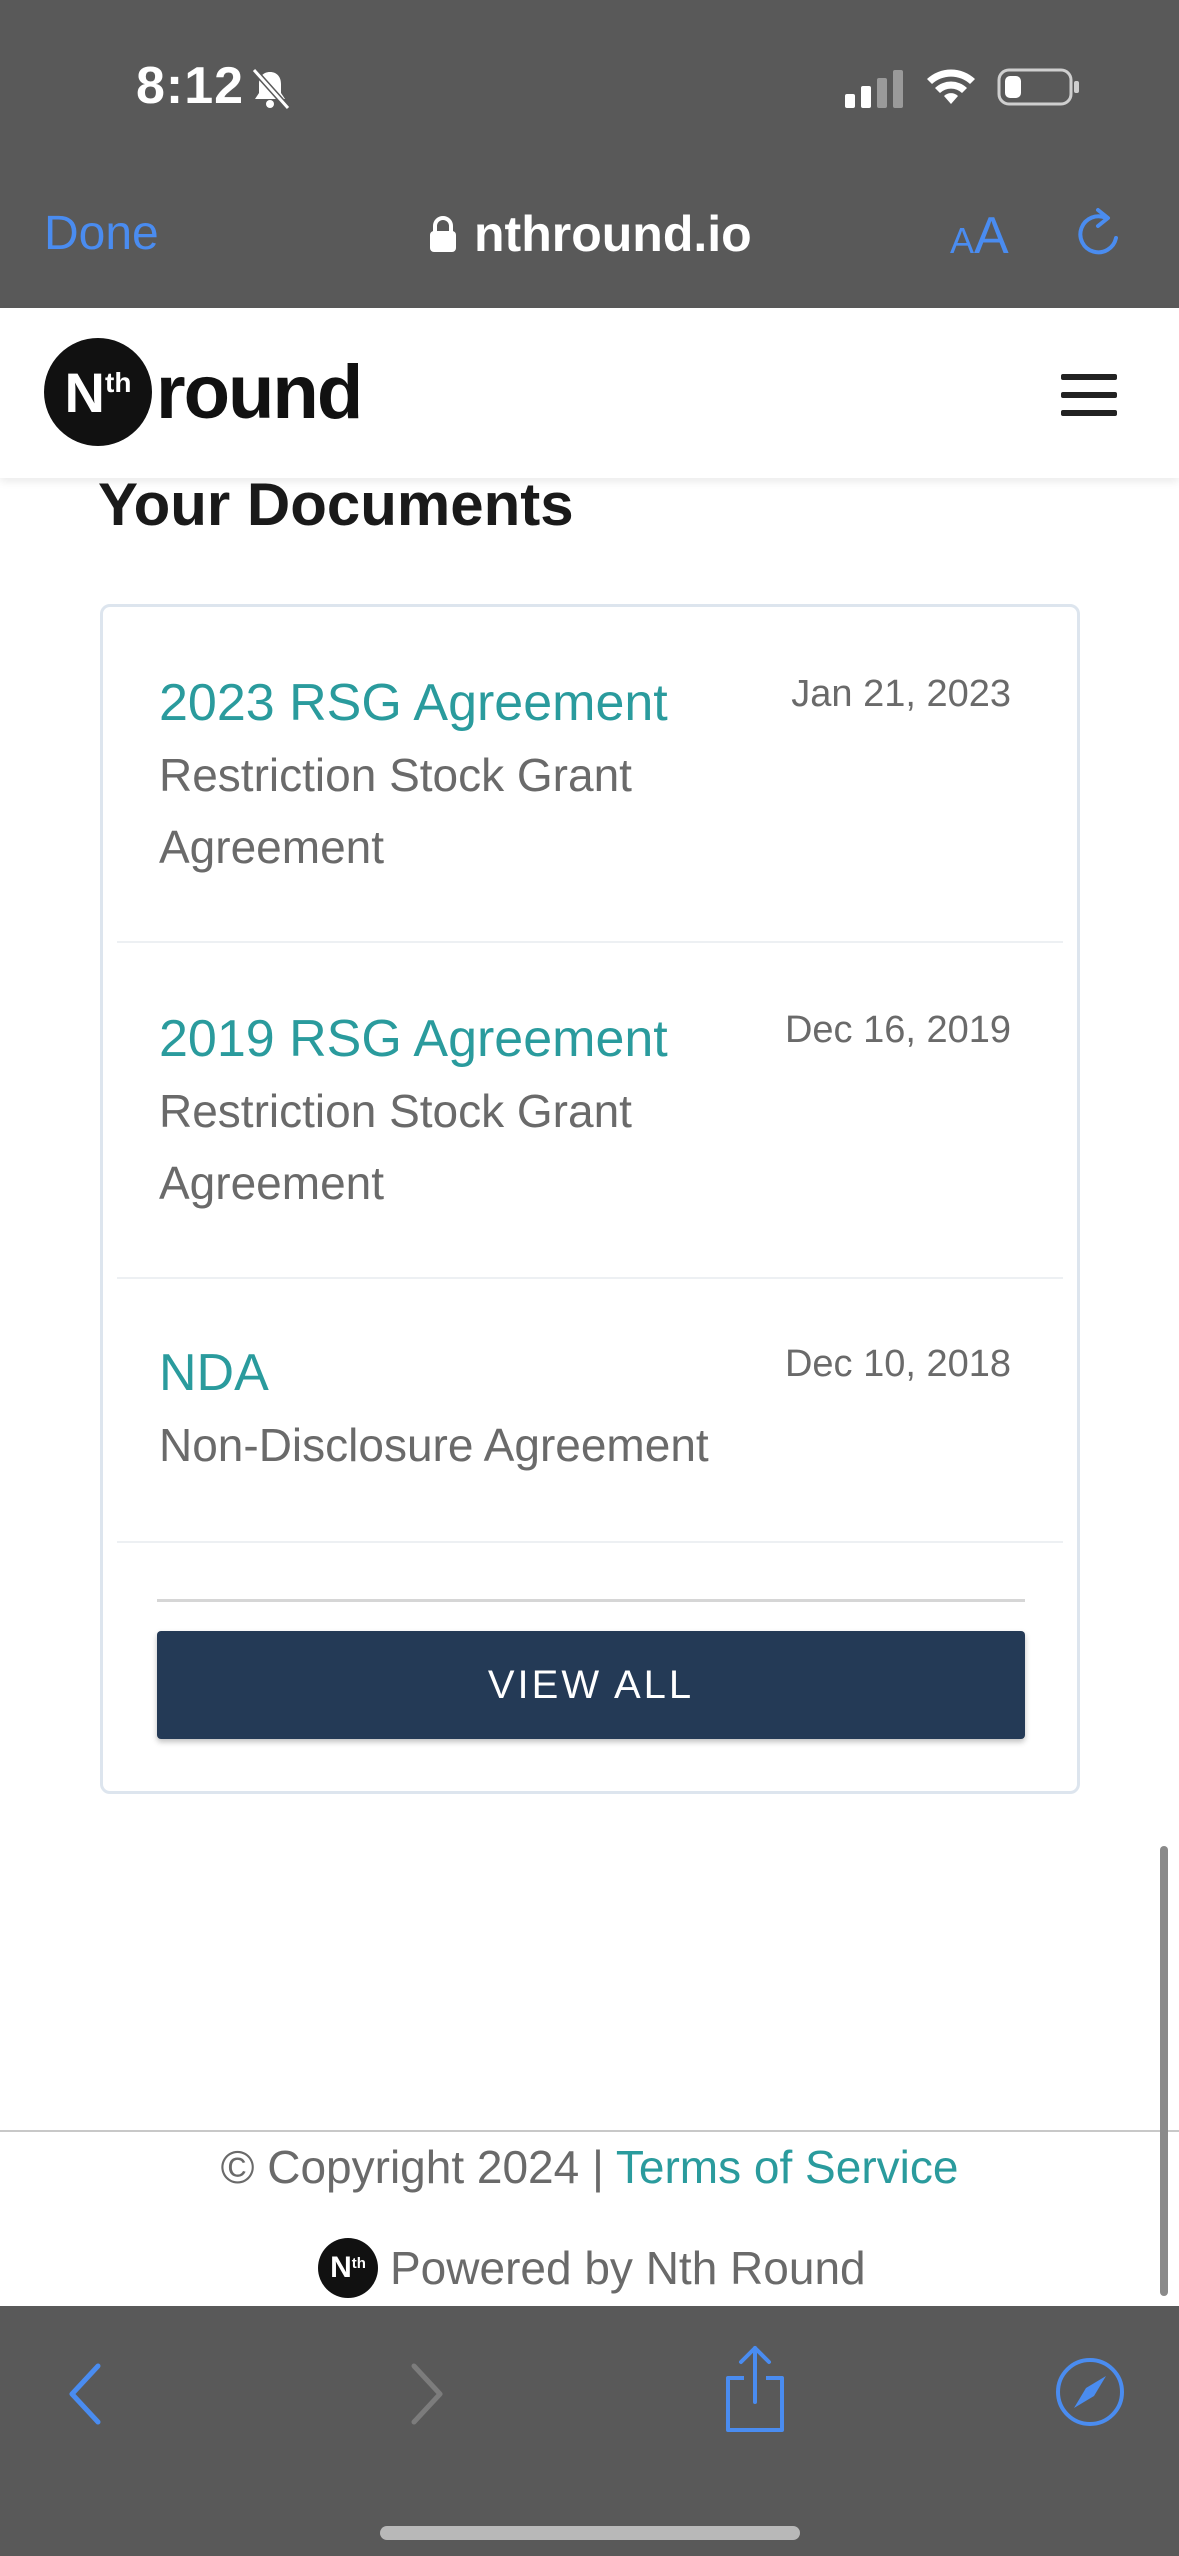 The width and height of the screenshot is (1179, 2556). What do you see at coordinates (84, 392) in the screenshot?
I see `logo-letter: N` at bounding box center [84, 392].